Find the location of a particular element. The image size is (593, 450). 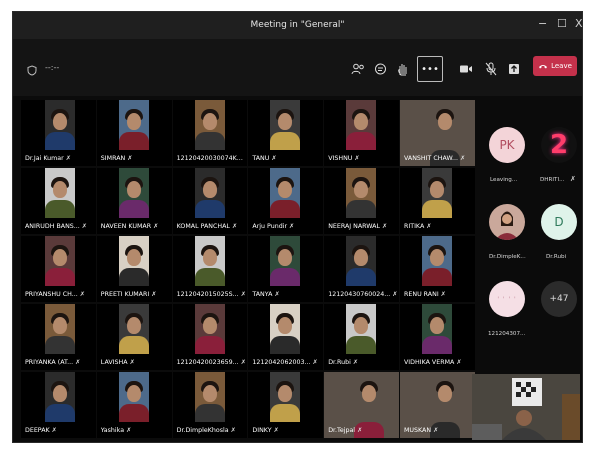

participant-tile: MUSKAN ✗ is located at coordinates (437, 405).